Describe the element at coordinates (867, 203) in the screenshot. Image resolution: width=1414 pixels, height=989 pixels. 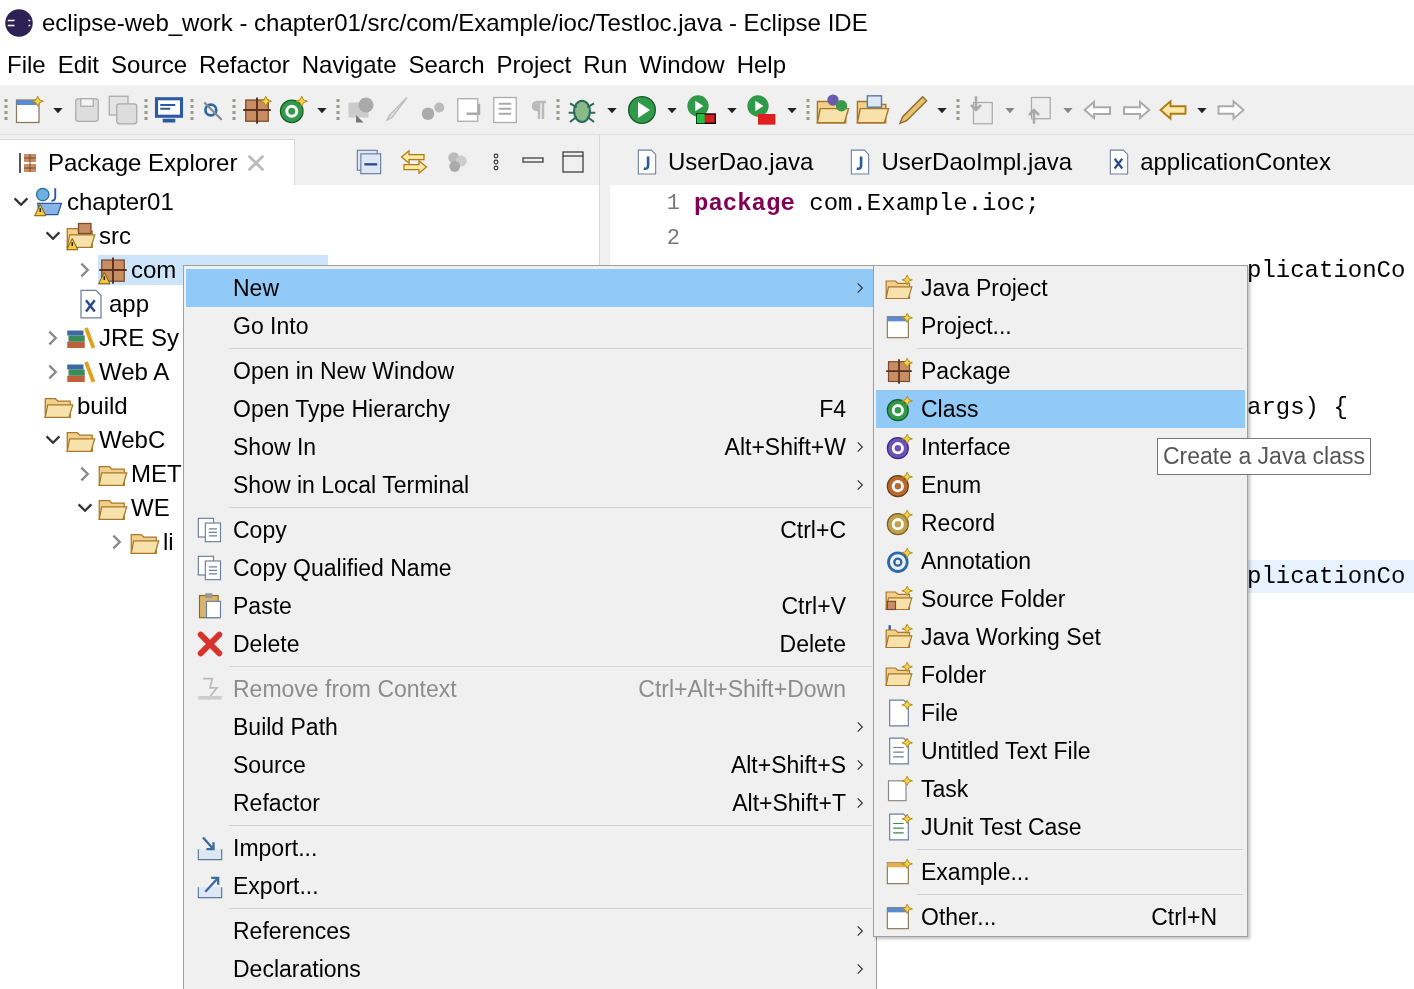
I see `code-line: package com.Example.ioc;` at that location.